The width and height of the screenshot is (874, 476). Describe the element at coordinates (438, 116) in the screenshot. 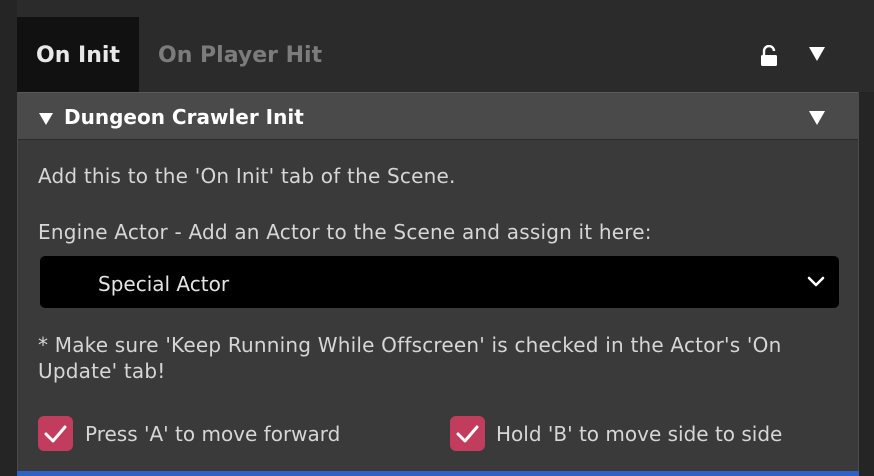

I see `section-header: Dungeon Crawler Init` at that location.